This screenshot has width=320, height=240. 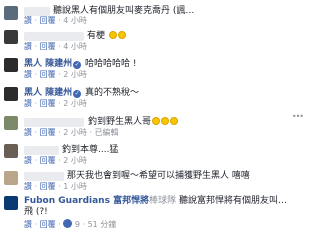 What do you see at coordinates (133, 122) in the screenshot?
I see `comment-text: 釣到野生黑人哥` at bounding box center [133, 122].